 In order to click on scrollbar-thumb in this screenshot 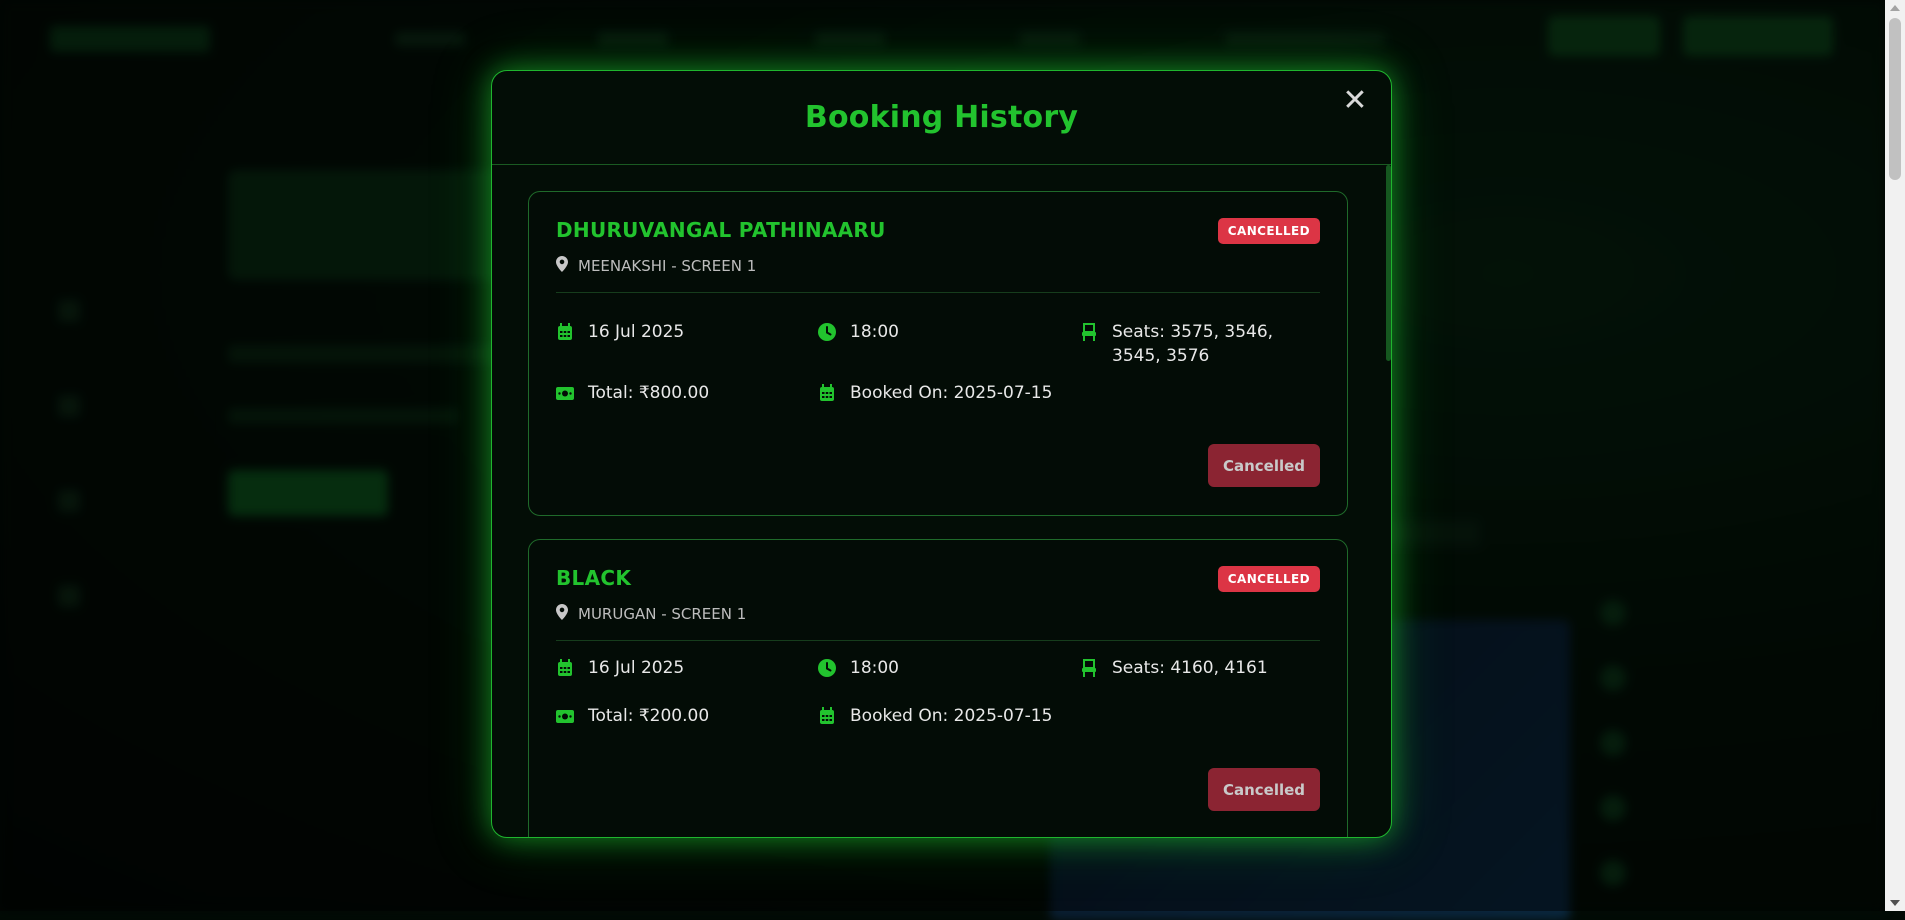, I will do `click(1895, 99)`.